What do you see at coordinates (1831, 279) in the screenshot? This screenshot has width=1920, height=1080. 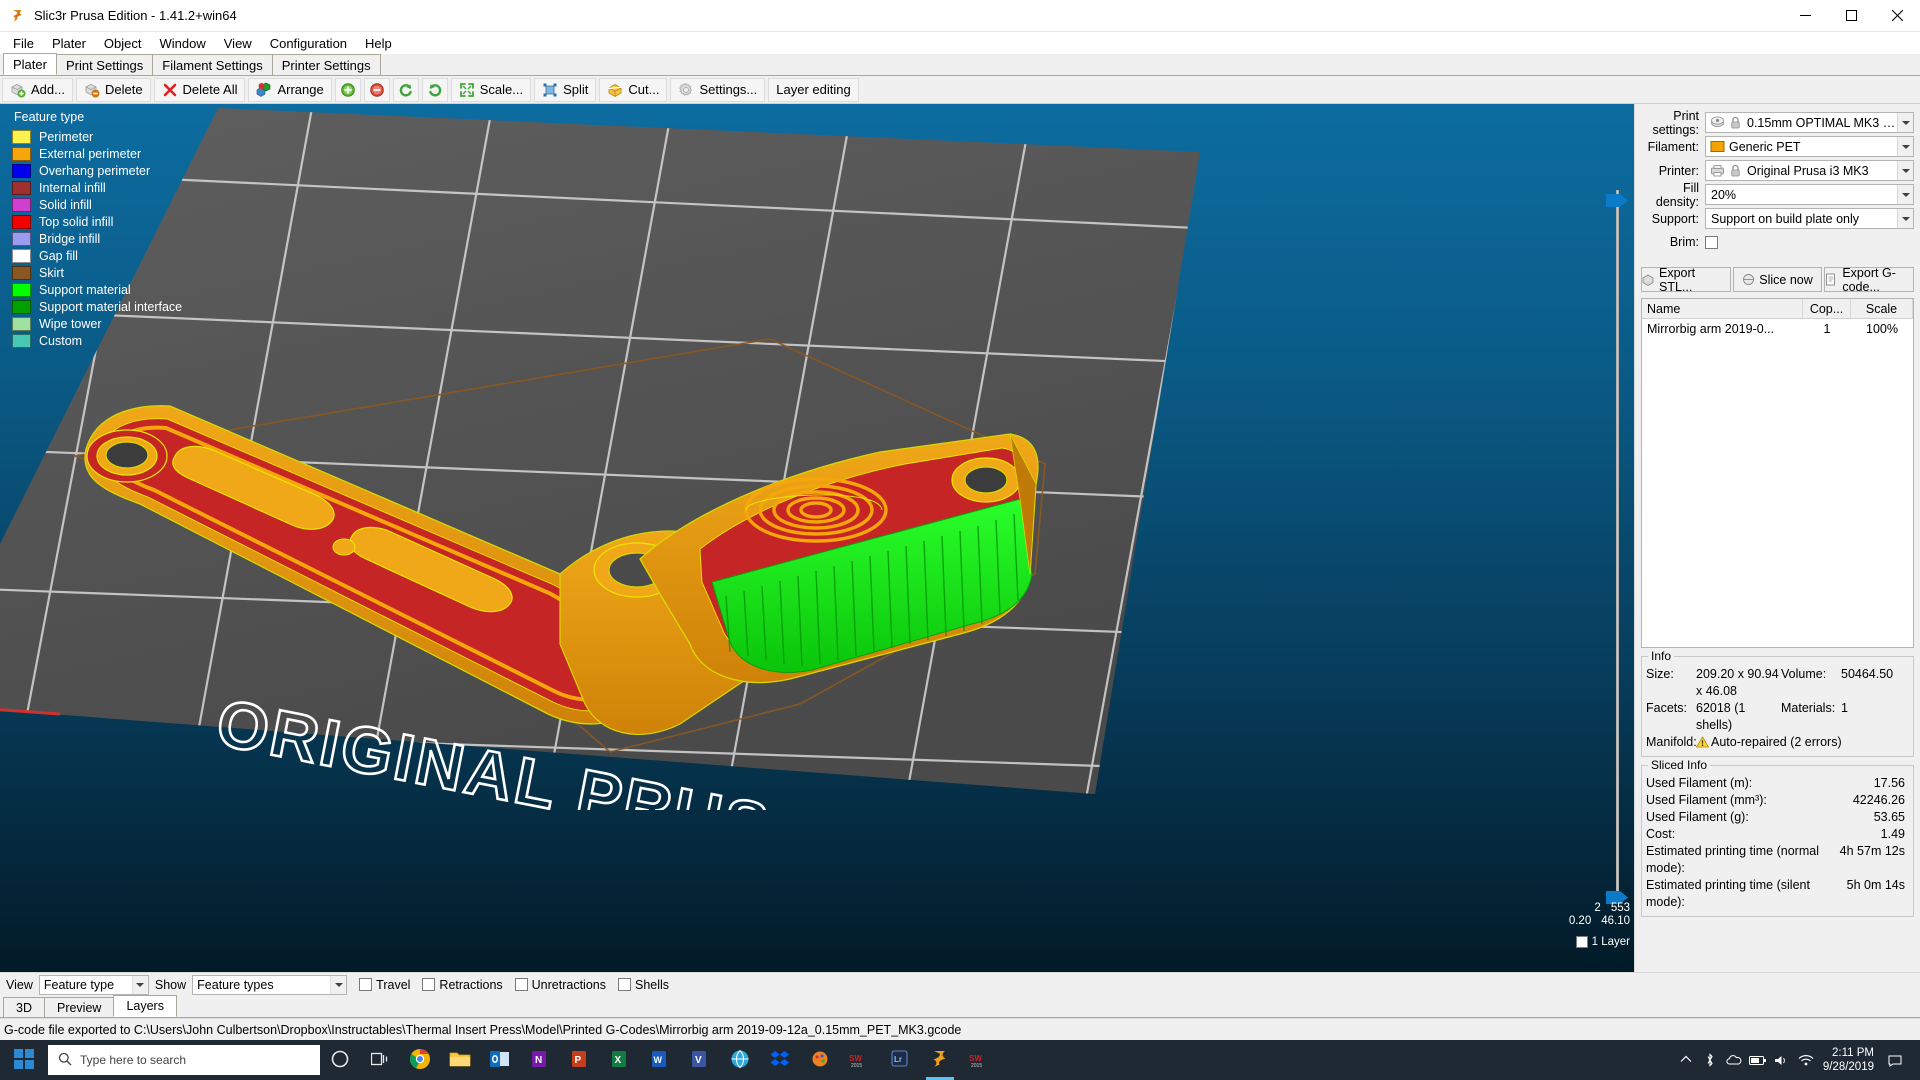 I see `export-gcode-icon` at bounding box center [1831, 279].